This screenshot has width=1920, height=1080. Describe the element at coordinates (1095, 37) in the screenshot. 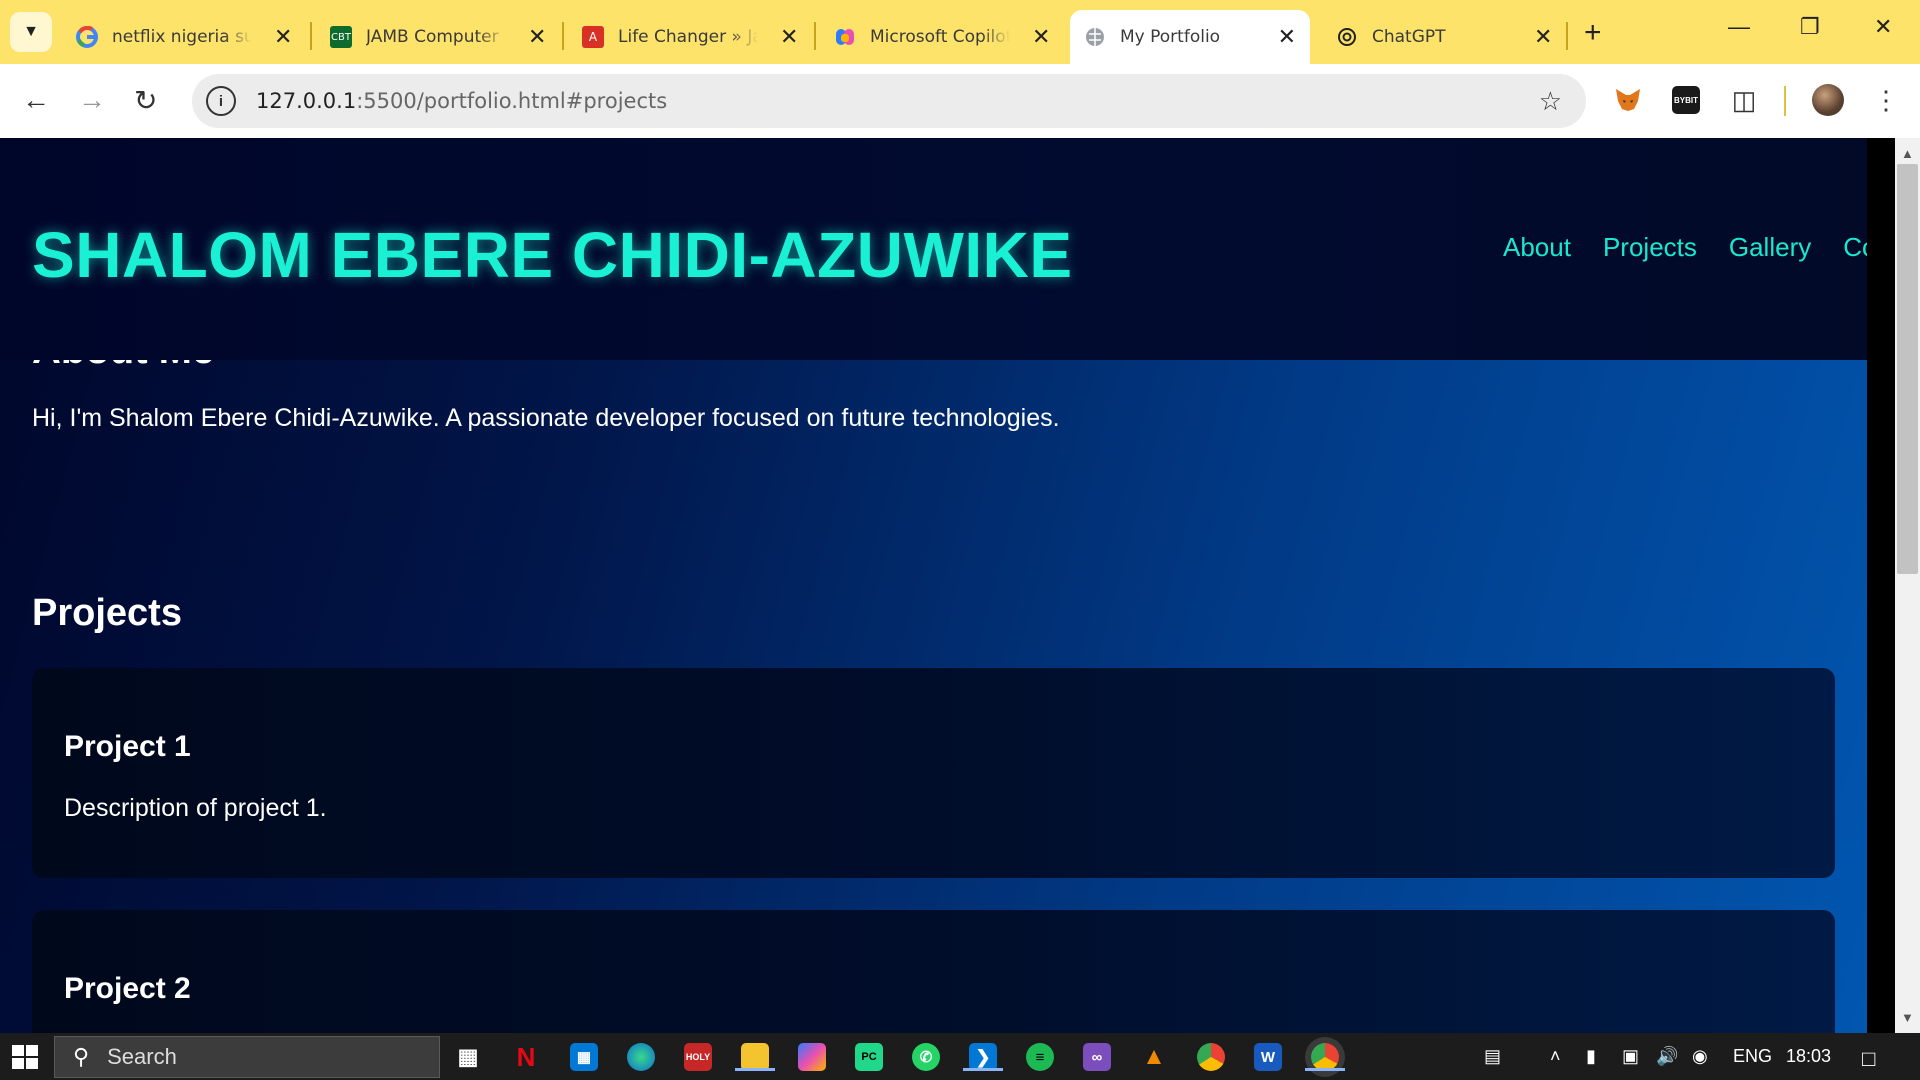

I see `globe-icon` at that location.